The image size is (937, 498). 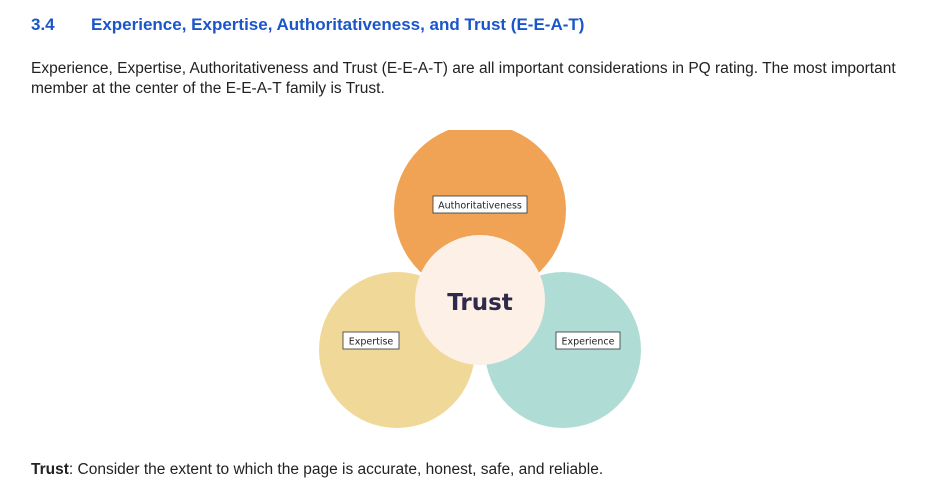 I want to click on trust-label: Trust, so click(x=480, y=303).